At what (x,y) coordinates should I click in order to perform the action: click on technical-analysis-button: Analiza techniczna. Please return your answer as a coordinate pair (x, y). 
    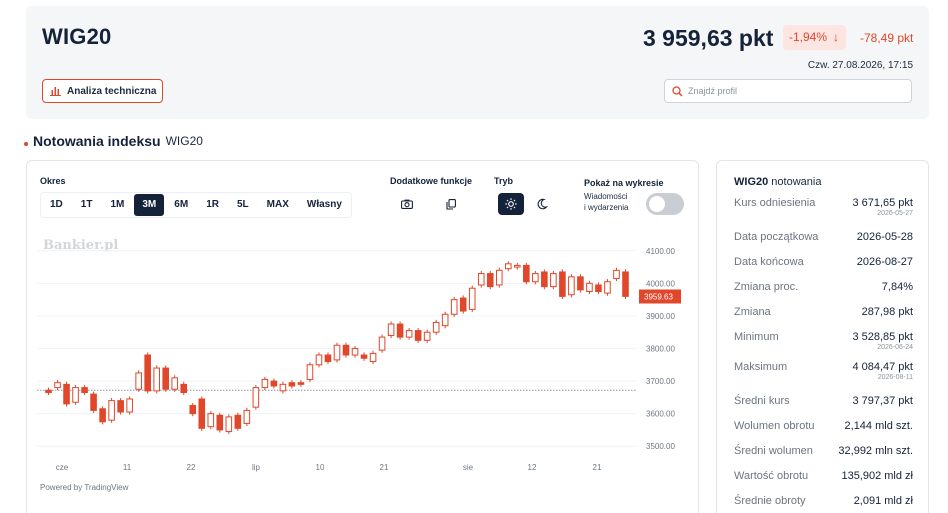
    Looking at the image, I should click on (102, 91).